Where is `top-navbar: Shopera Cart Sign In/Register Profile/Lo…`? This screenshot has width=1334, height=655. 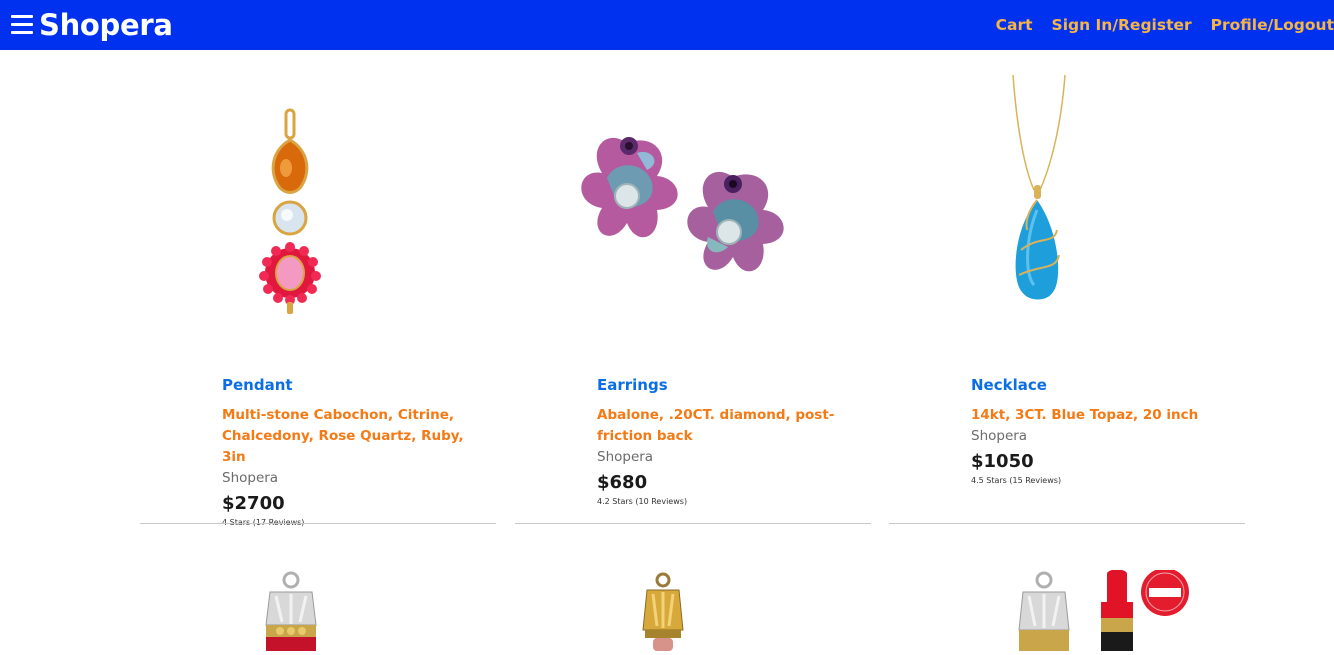
top-navbar: Shopera Cart Sign In/Register Profile/Lo… is located at coordinates (667, 25).